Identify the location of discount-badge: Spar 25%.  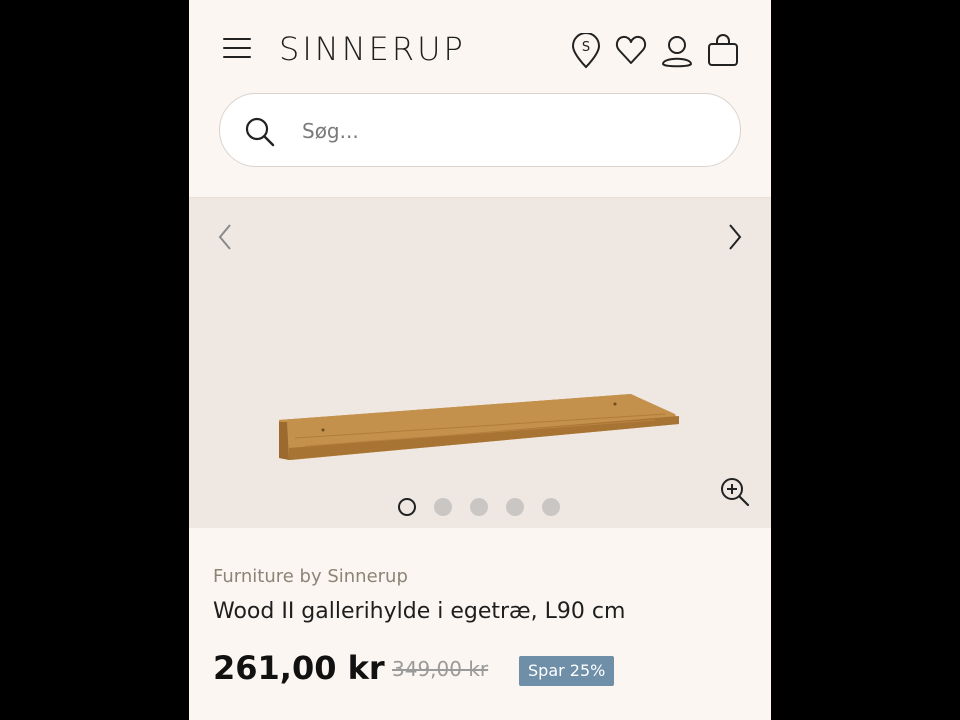
(567, 671).